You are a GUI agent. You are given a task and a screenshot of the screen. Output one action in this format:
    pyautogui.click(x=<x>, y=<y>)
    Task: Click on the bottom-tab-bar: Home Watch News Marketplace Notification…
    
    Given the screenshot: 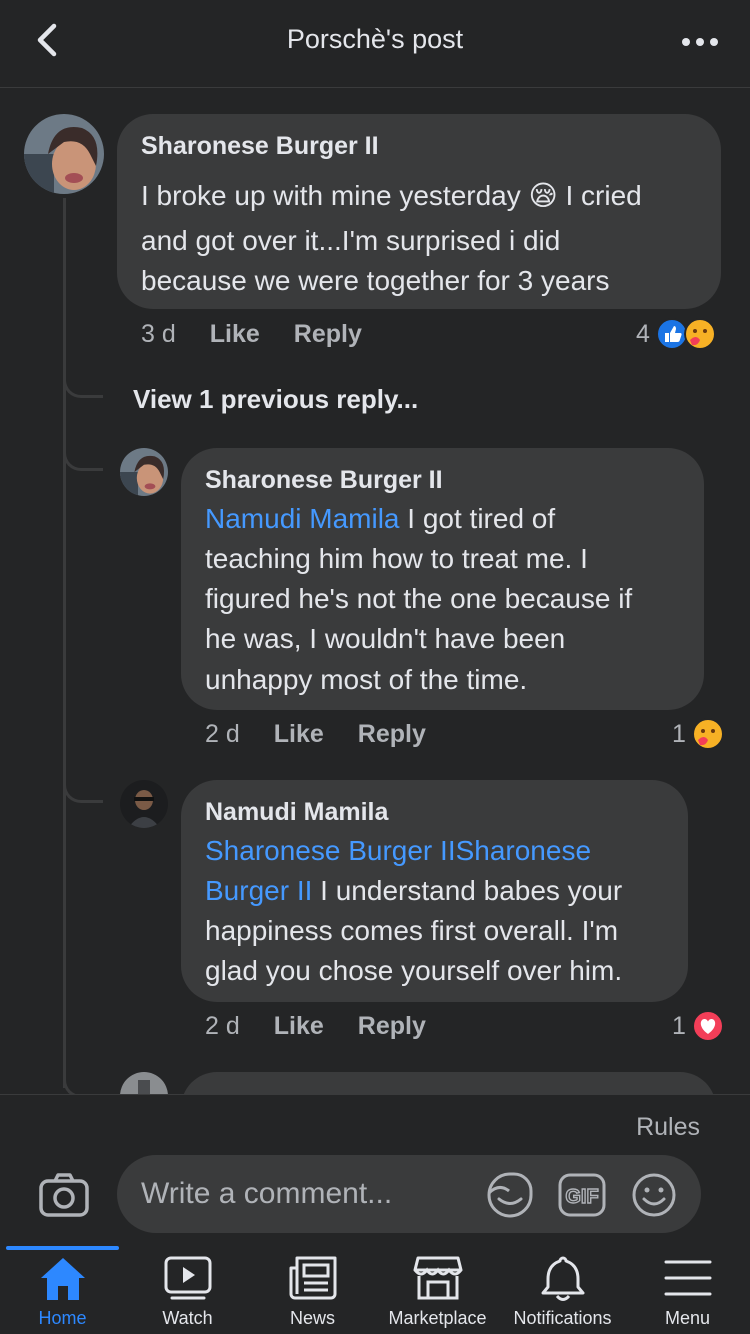 What is the action you would take?
    pyautogui.click(x=375, y=1289)
    